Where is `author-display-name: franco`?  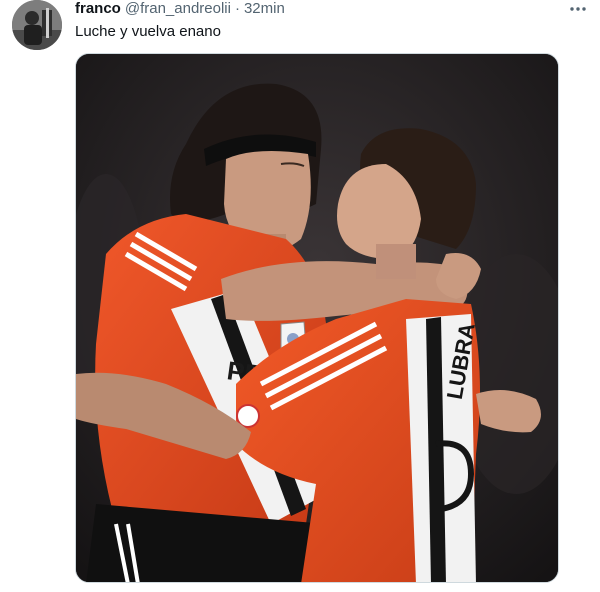
author-display-name: franco is located at coordinates (98, 9).